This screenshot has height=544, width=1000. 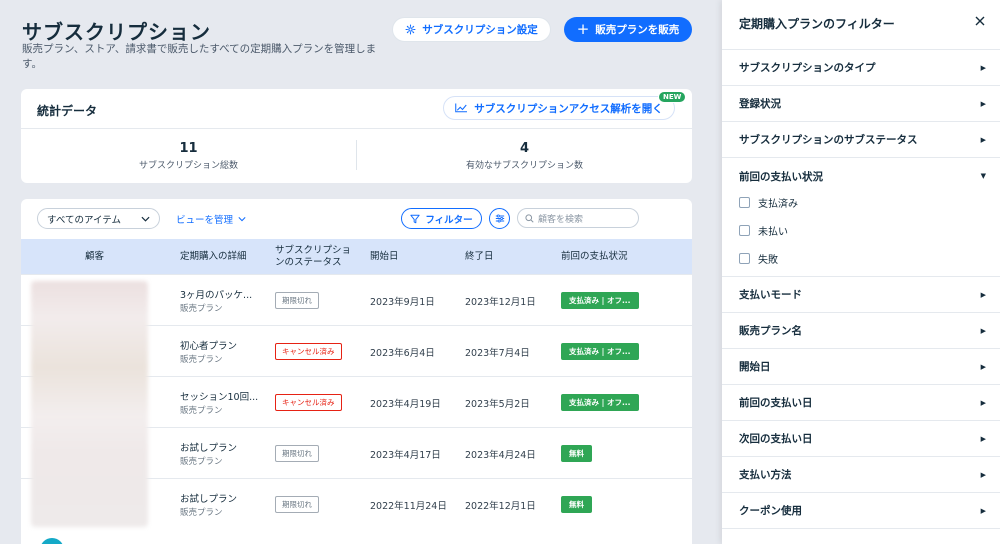 What do you see at coordinates (568, 108) in the screenshot?
I see `open-analytics-label: サブスクリプションアクセス解析を開く` at bounding box center [568, 108].